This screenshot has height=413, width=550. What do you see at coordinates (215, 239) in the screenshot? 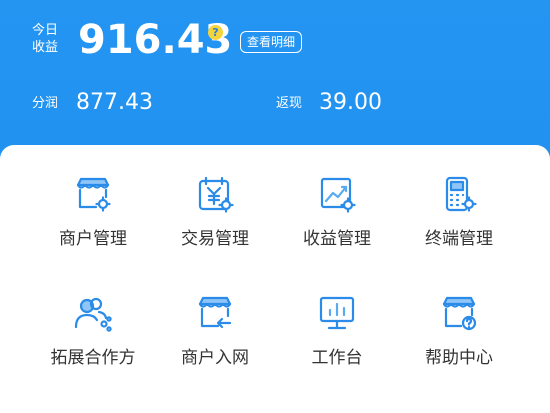
I see `menu-item-label: 交易管理` at bounding box center [215, 239].